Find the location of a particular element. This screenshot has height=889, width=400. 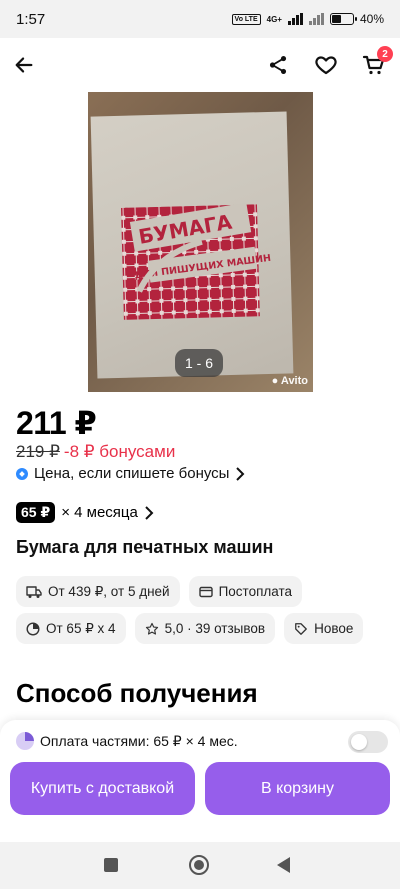

arrow-left-icon is located at coordinates (24, 65).